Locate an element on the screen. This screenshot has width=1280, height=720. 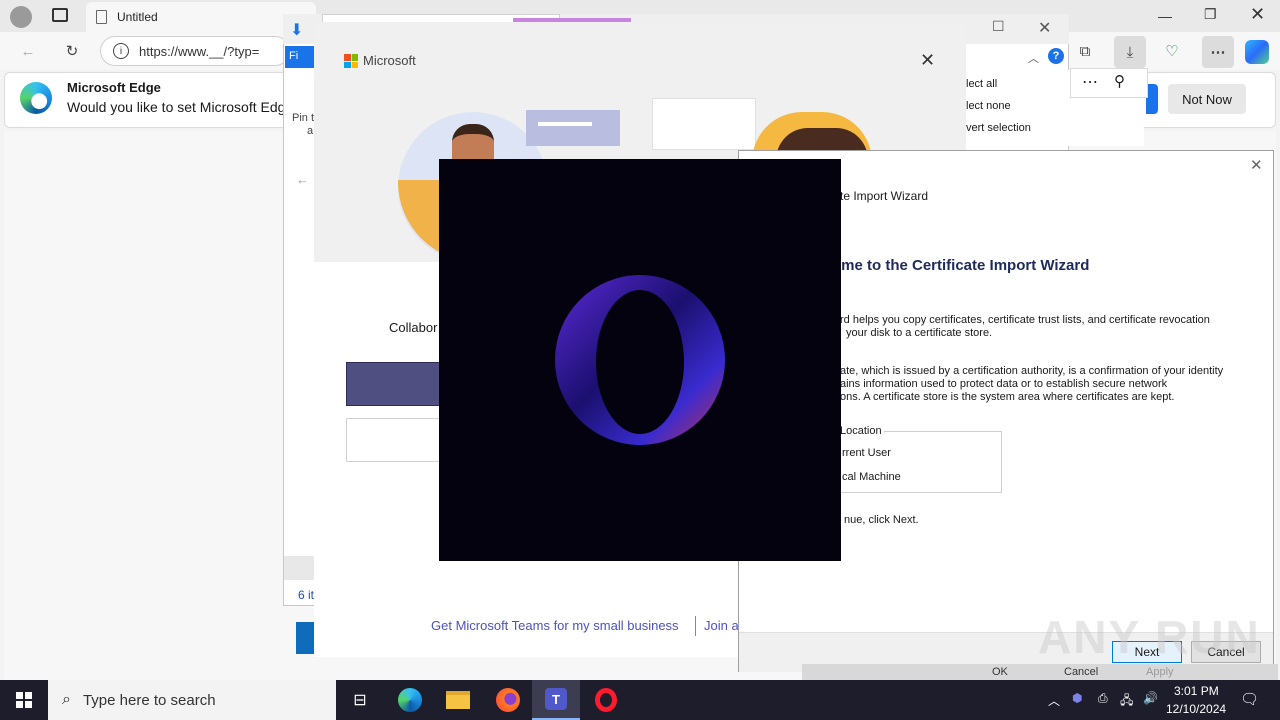
taskbar-teams-icon: T is located at coordinates (556, 700).